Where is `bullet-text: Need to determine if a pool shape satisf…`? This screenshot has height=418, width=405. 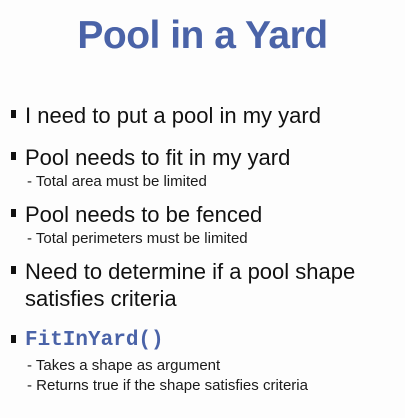 bullet-text: Need to determine if a pool shape satisf… is located at coordinates (190, 285).